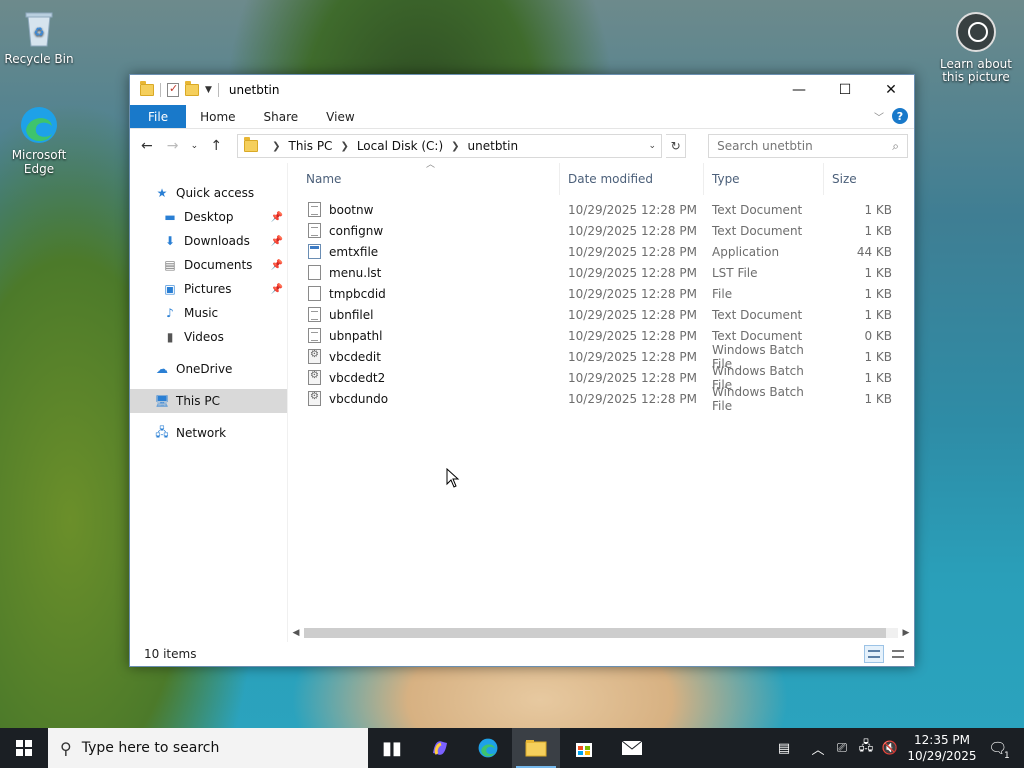  Describe the element at coordinates (281, 116) in the screenshot. I see `tab-share: Share` at that location.